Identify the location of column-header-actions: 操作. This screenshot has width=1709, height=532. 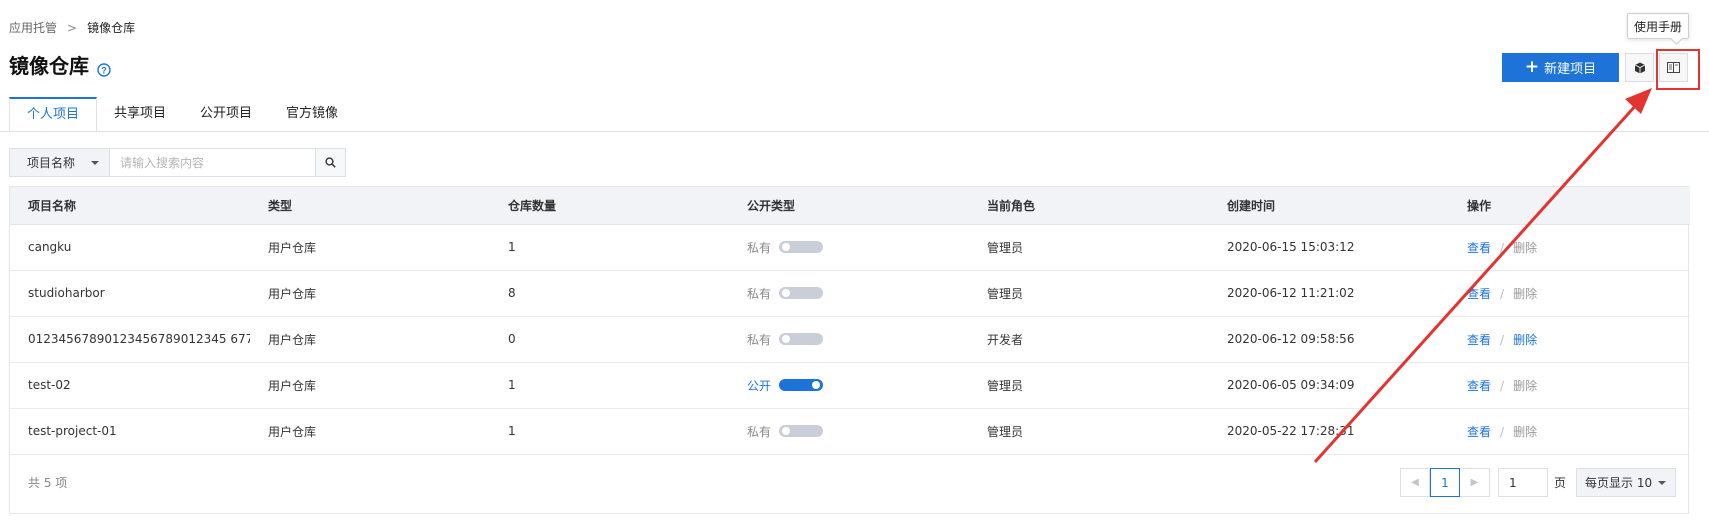
(1569, 206).